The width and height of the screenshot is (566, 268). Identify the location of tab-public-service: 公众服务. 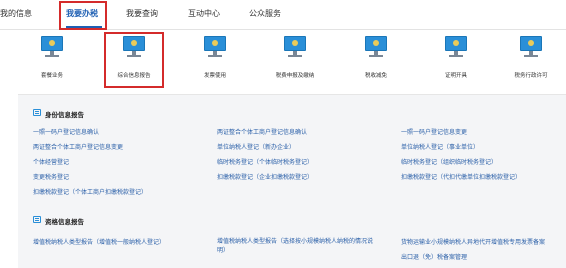
(265, 13).